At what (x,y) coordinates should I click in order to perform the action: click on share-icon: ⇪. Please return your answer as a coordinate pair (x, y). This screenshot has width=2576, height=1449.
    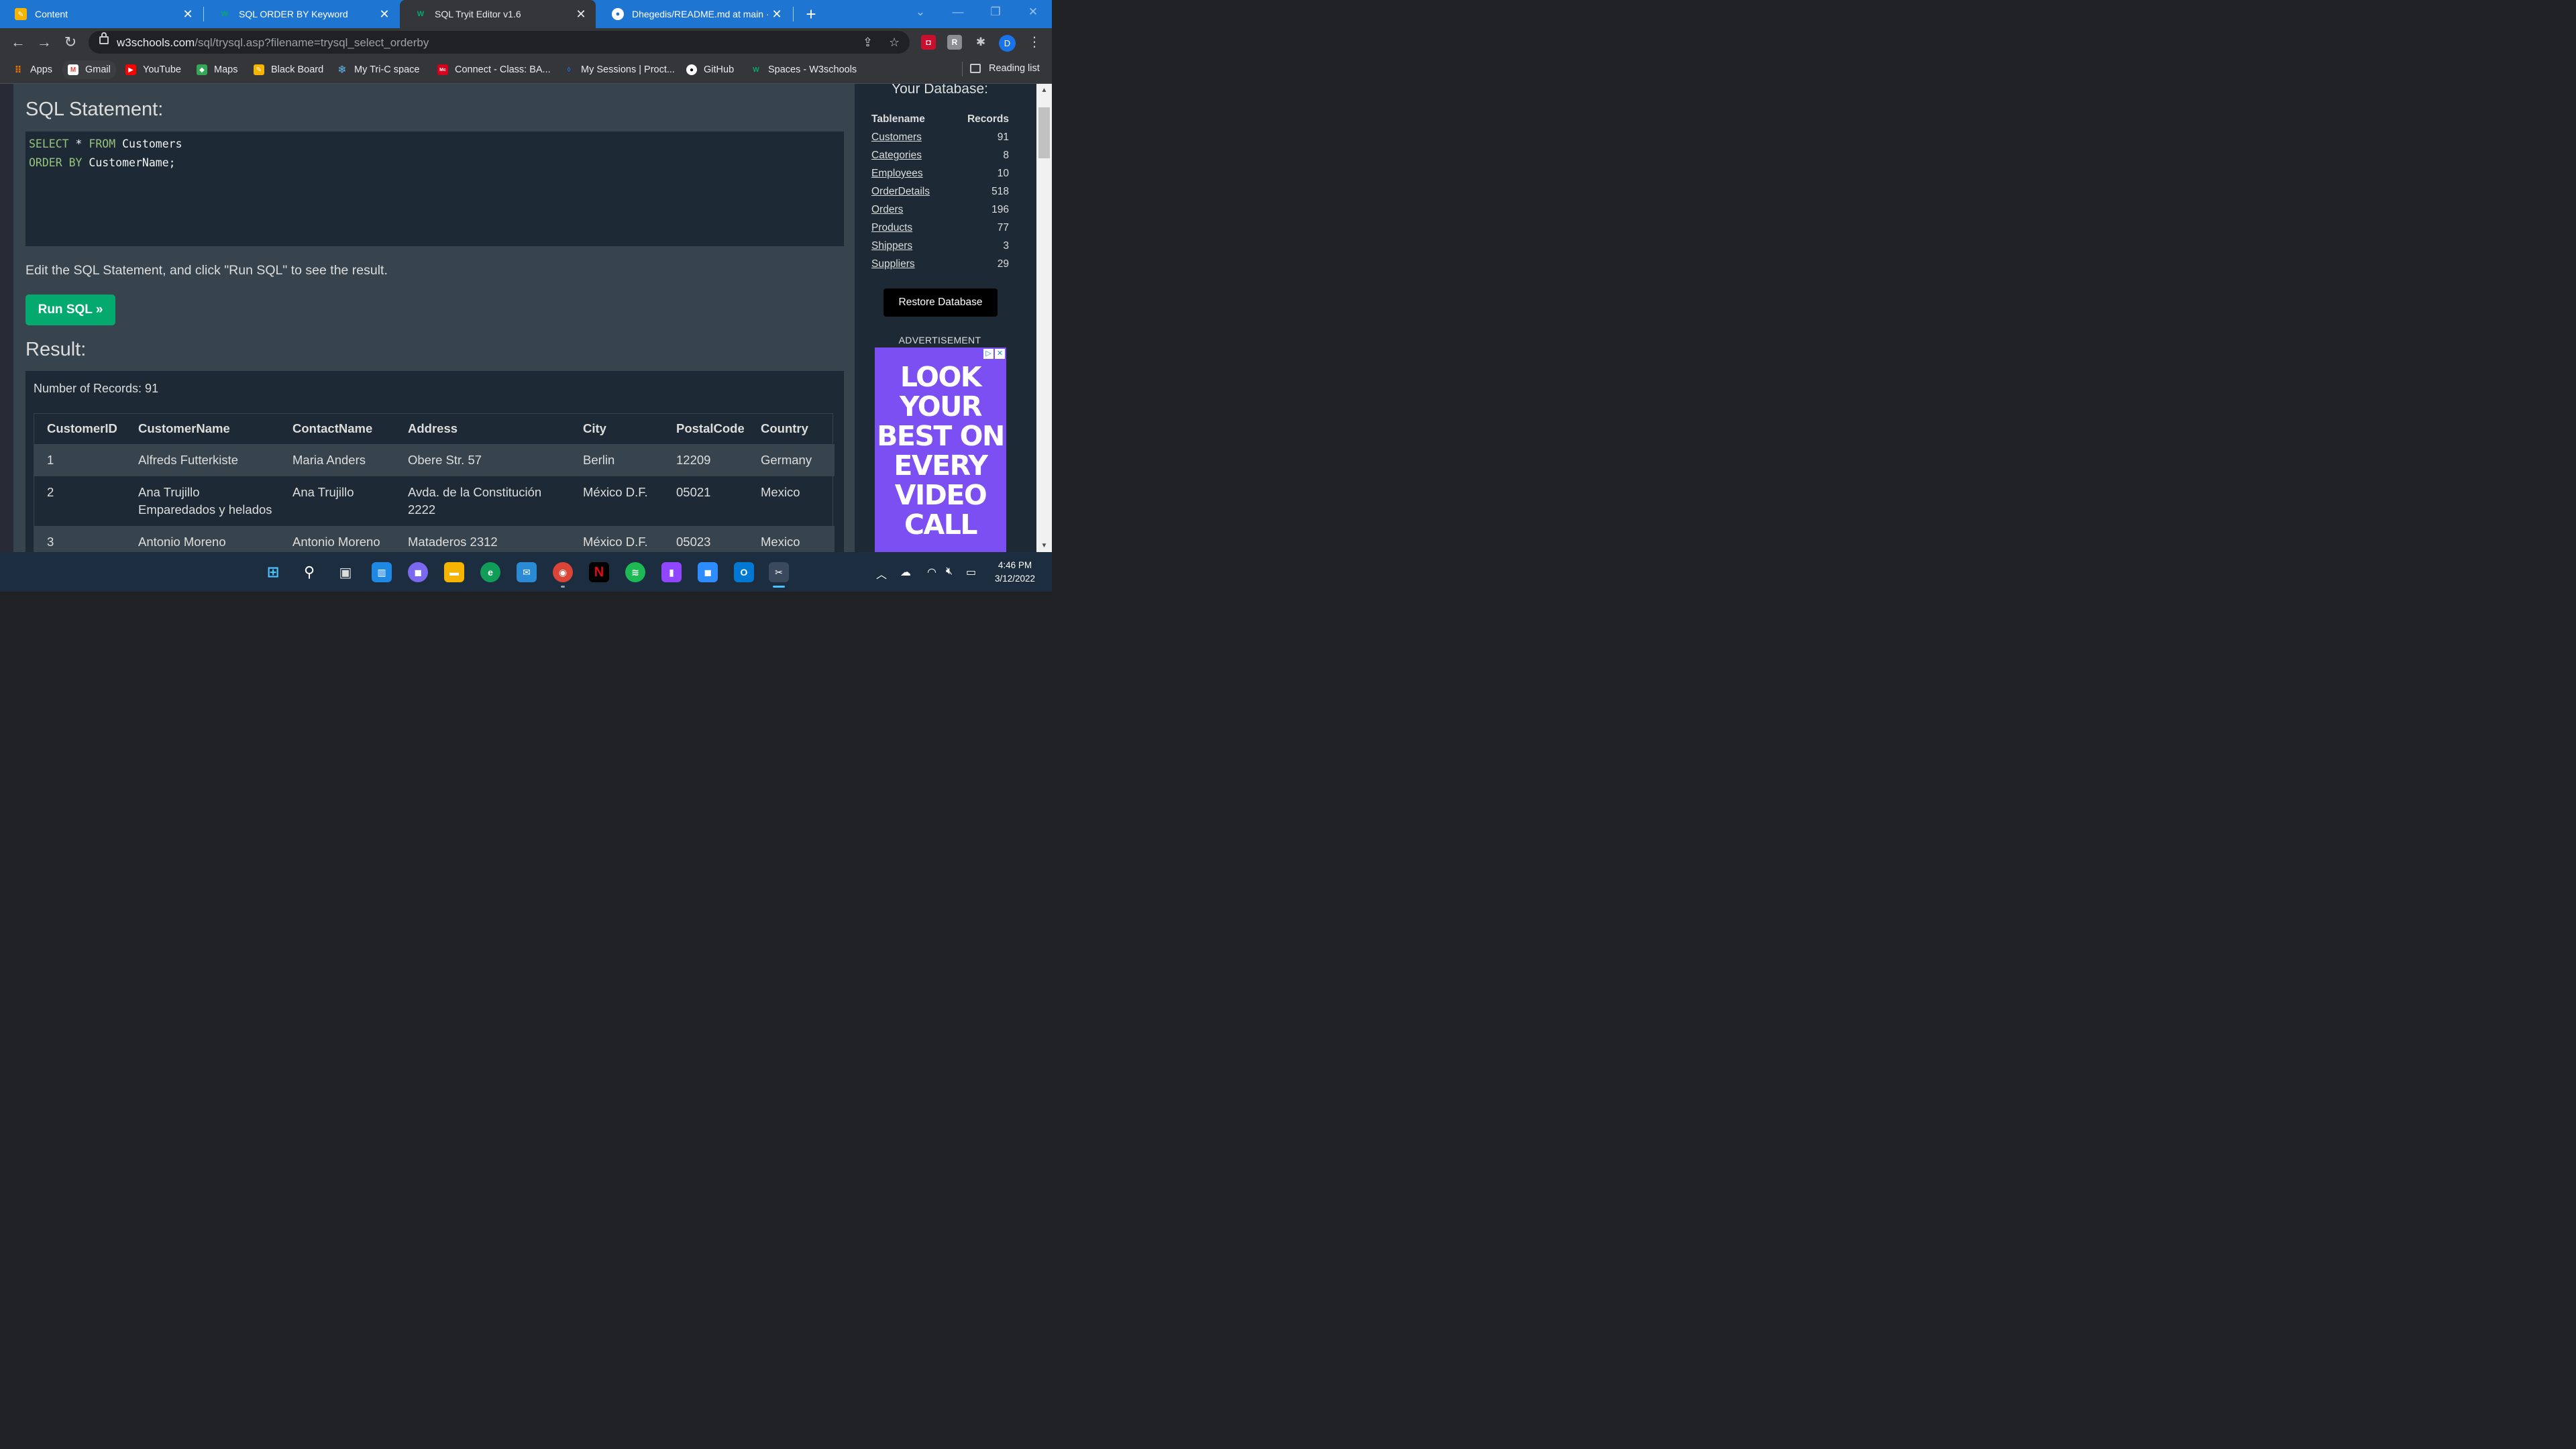
    Looking at the image, I should click on (868, 43).